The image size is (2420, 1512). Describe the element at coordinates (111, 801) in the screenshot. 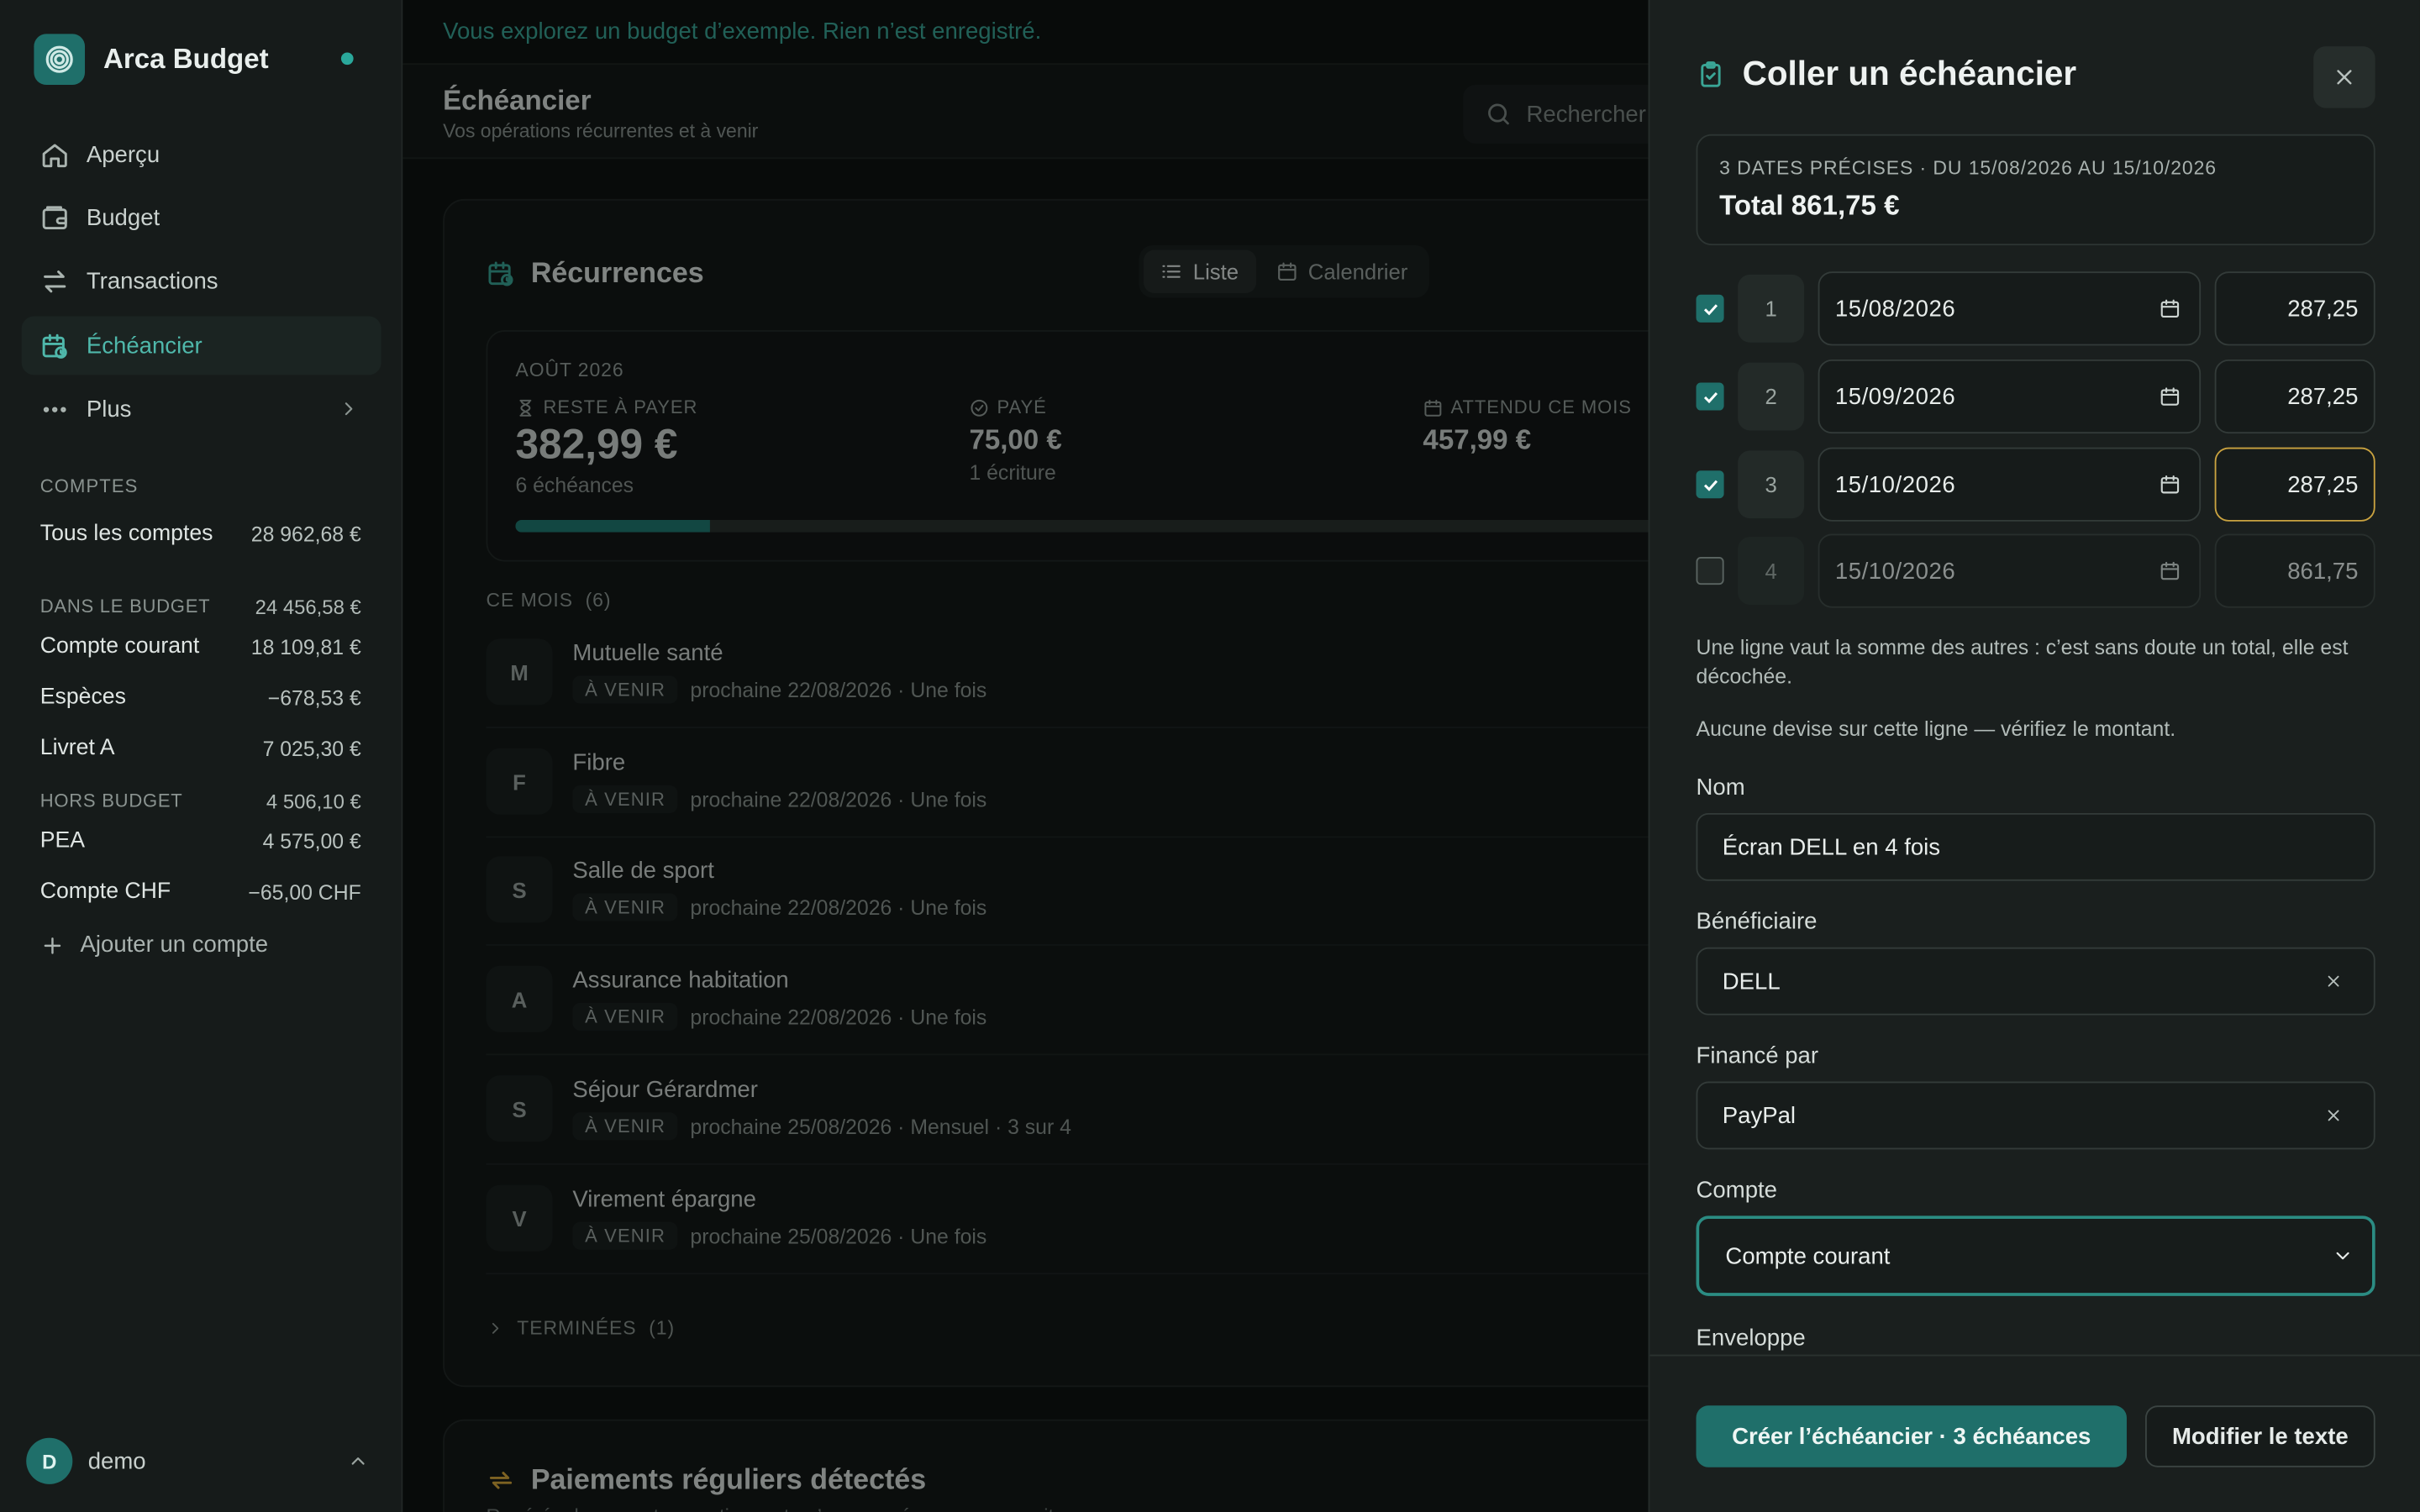

I see `group-label: HORS BUDGET` at that location.